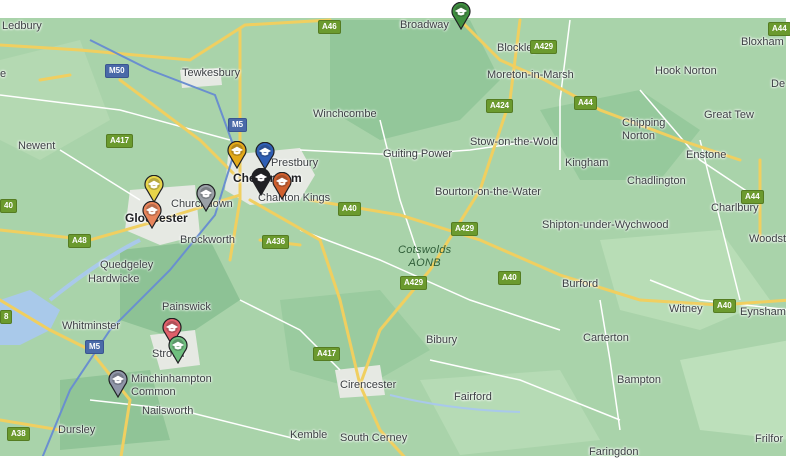 The height and width of the screenshot is (463, 790). What do you see at coordinates (167, 411) in the screenshot?
I see `place-label: Nailsworth` at bounding box center [167, 411].